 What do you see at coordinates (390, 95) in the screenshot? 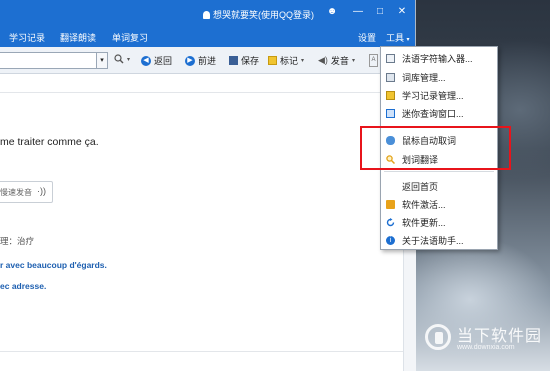
I see `notebook-icon` at bounding box center [390, 95].